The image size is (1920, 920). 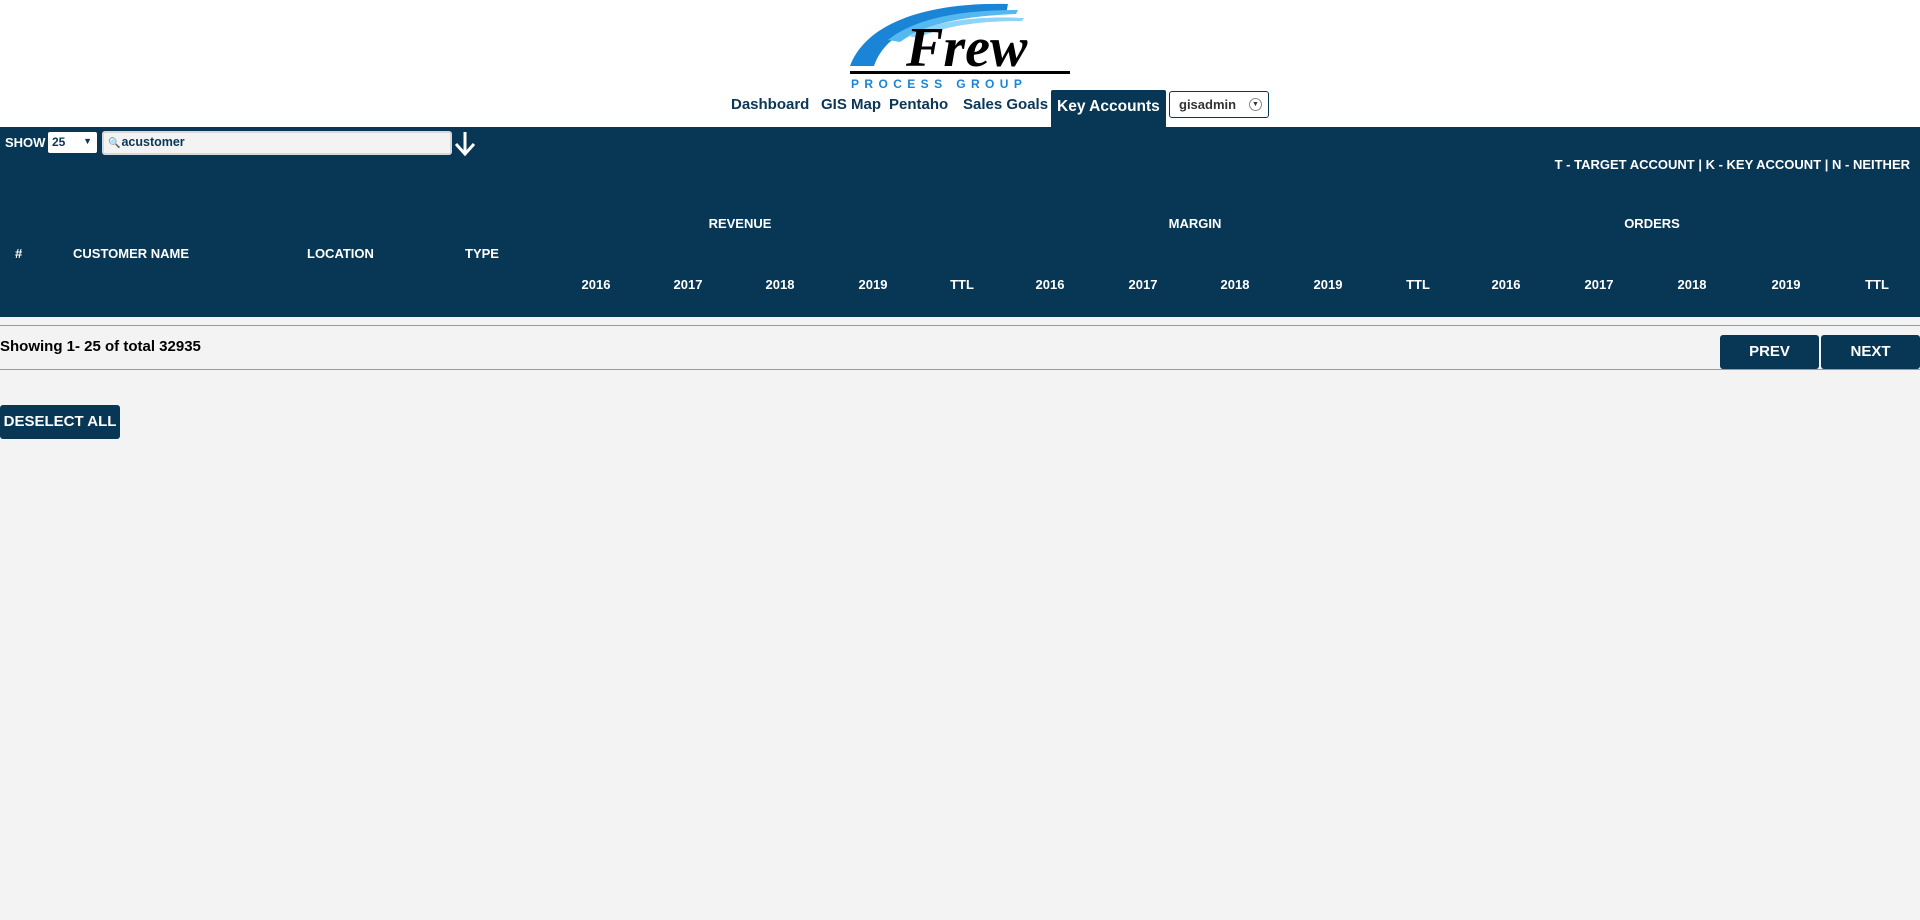 I want to click on prev-button: PREV, so click(x=1769, y=352).